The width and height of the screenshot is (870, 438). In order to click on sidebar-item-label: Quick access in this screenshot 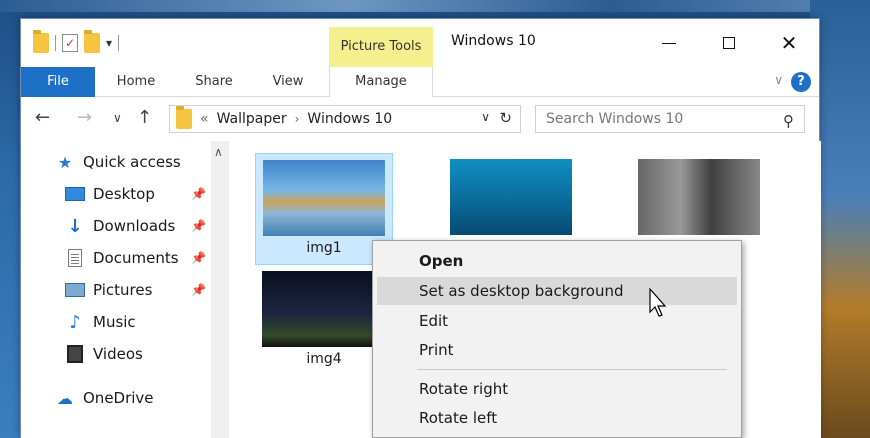, I will do `click(132, 162)`.